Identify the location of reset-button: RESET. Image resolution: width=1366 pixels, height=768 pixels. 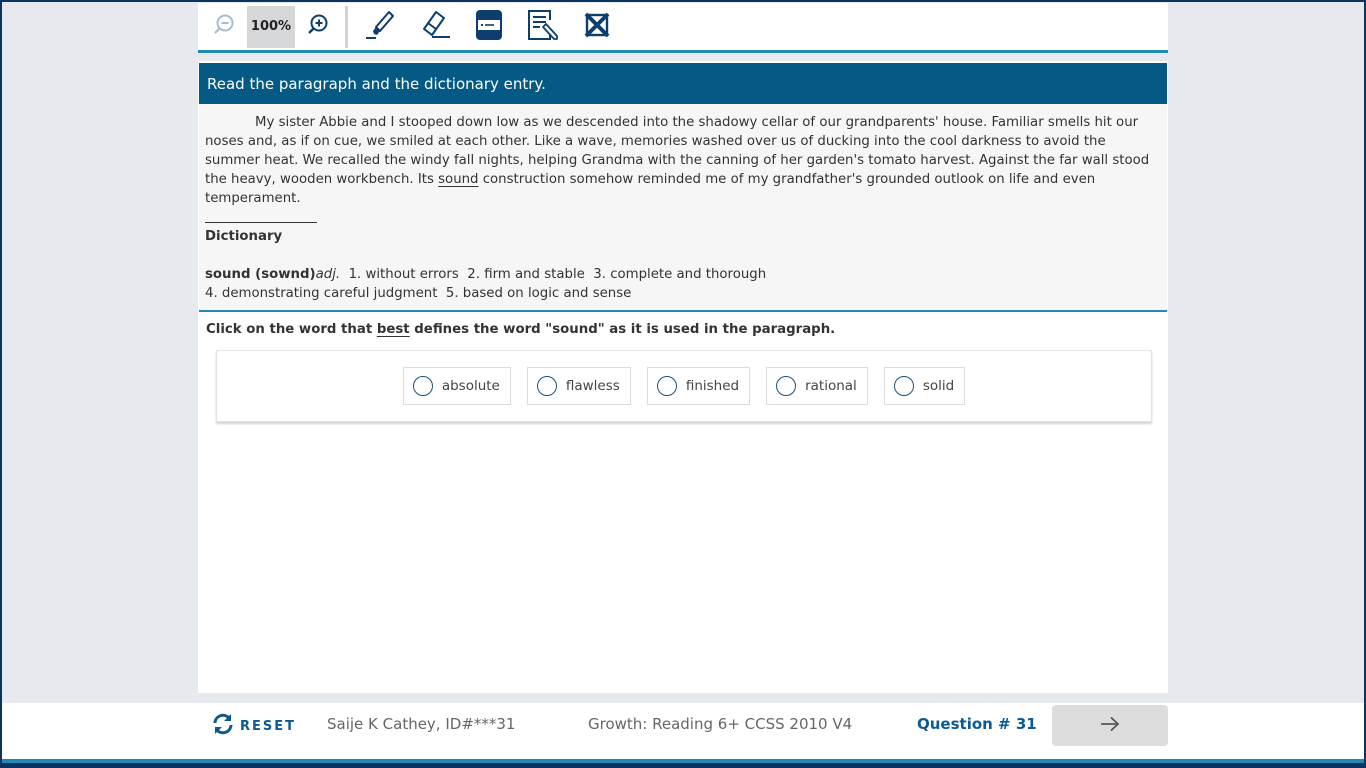
(254, 726).